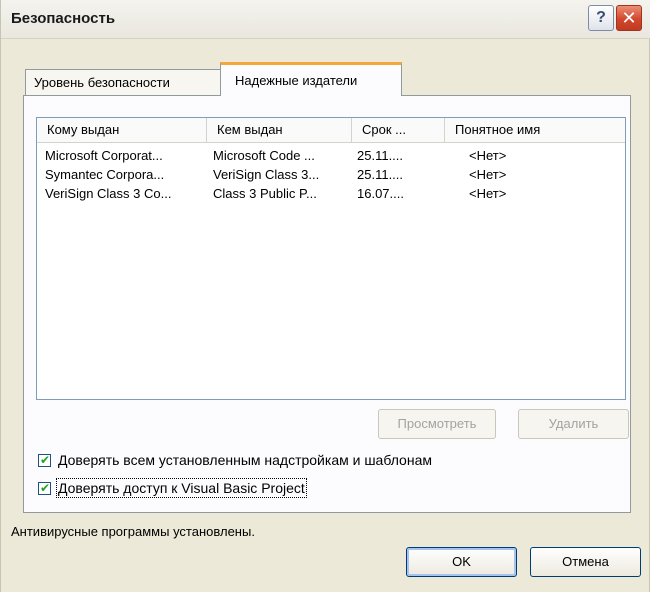  I want to click on column-issued-by: Кем выдан, so click(279, 130).